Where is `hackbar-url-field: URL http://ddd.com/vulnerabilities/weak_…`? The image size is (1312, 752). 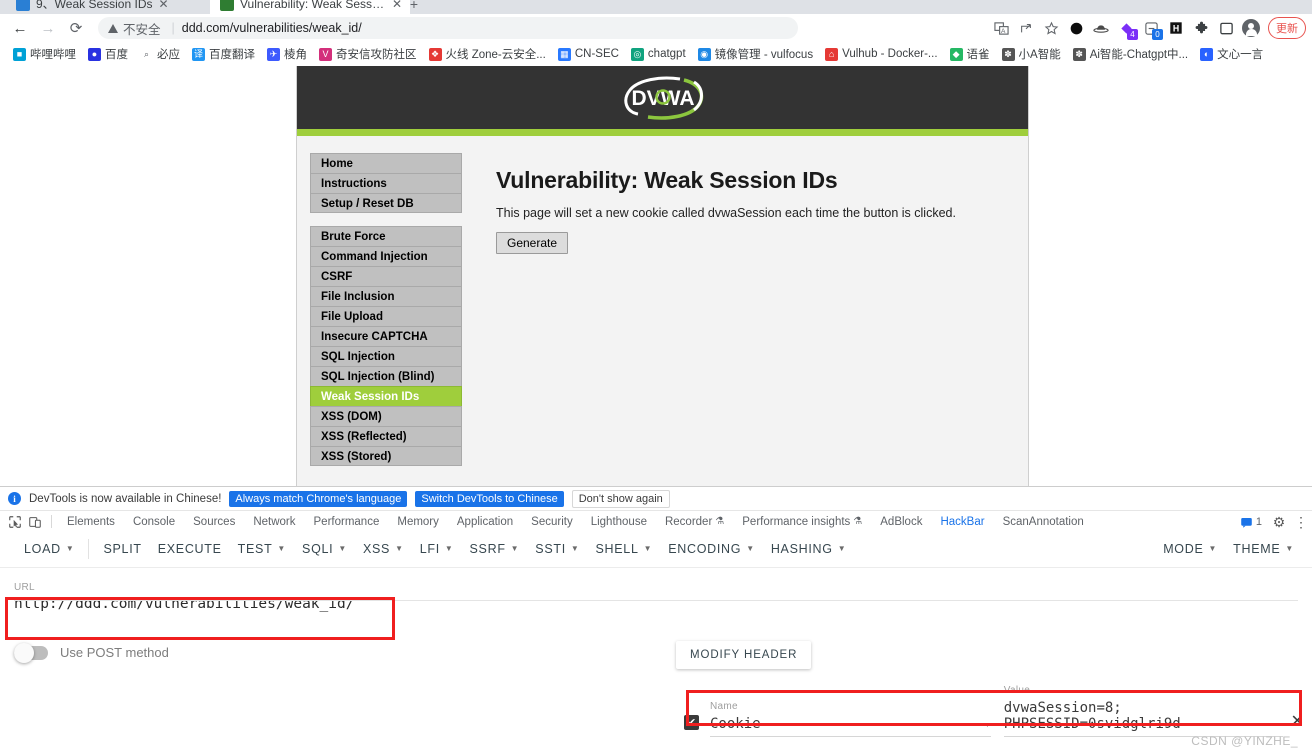 hackbar-url-field: URL http://ddd.com/vulnerabilities/weak_… is located at coordinates (656, 597).